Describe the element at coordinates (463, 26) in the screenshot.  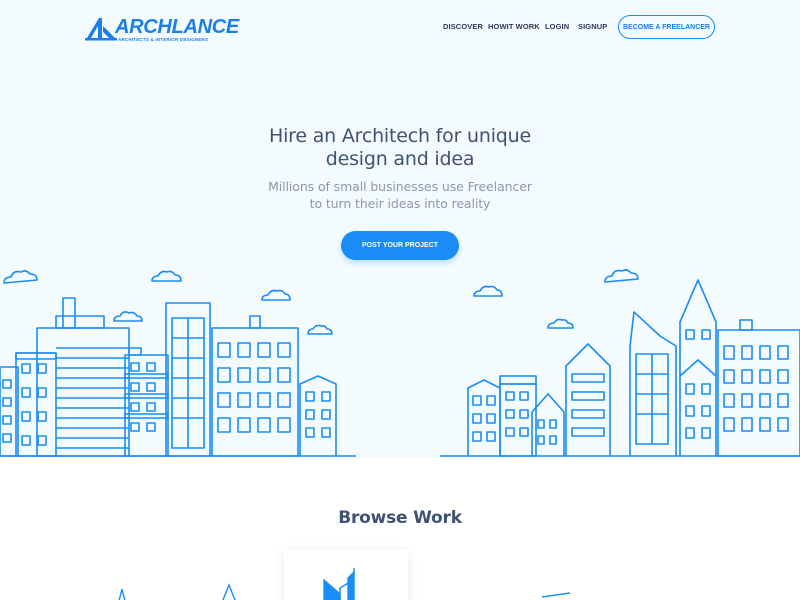
I see `nav-discover: DISCOVER` at that location.